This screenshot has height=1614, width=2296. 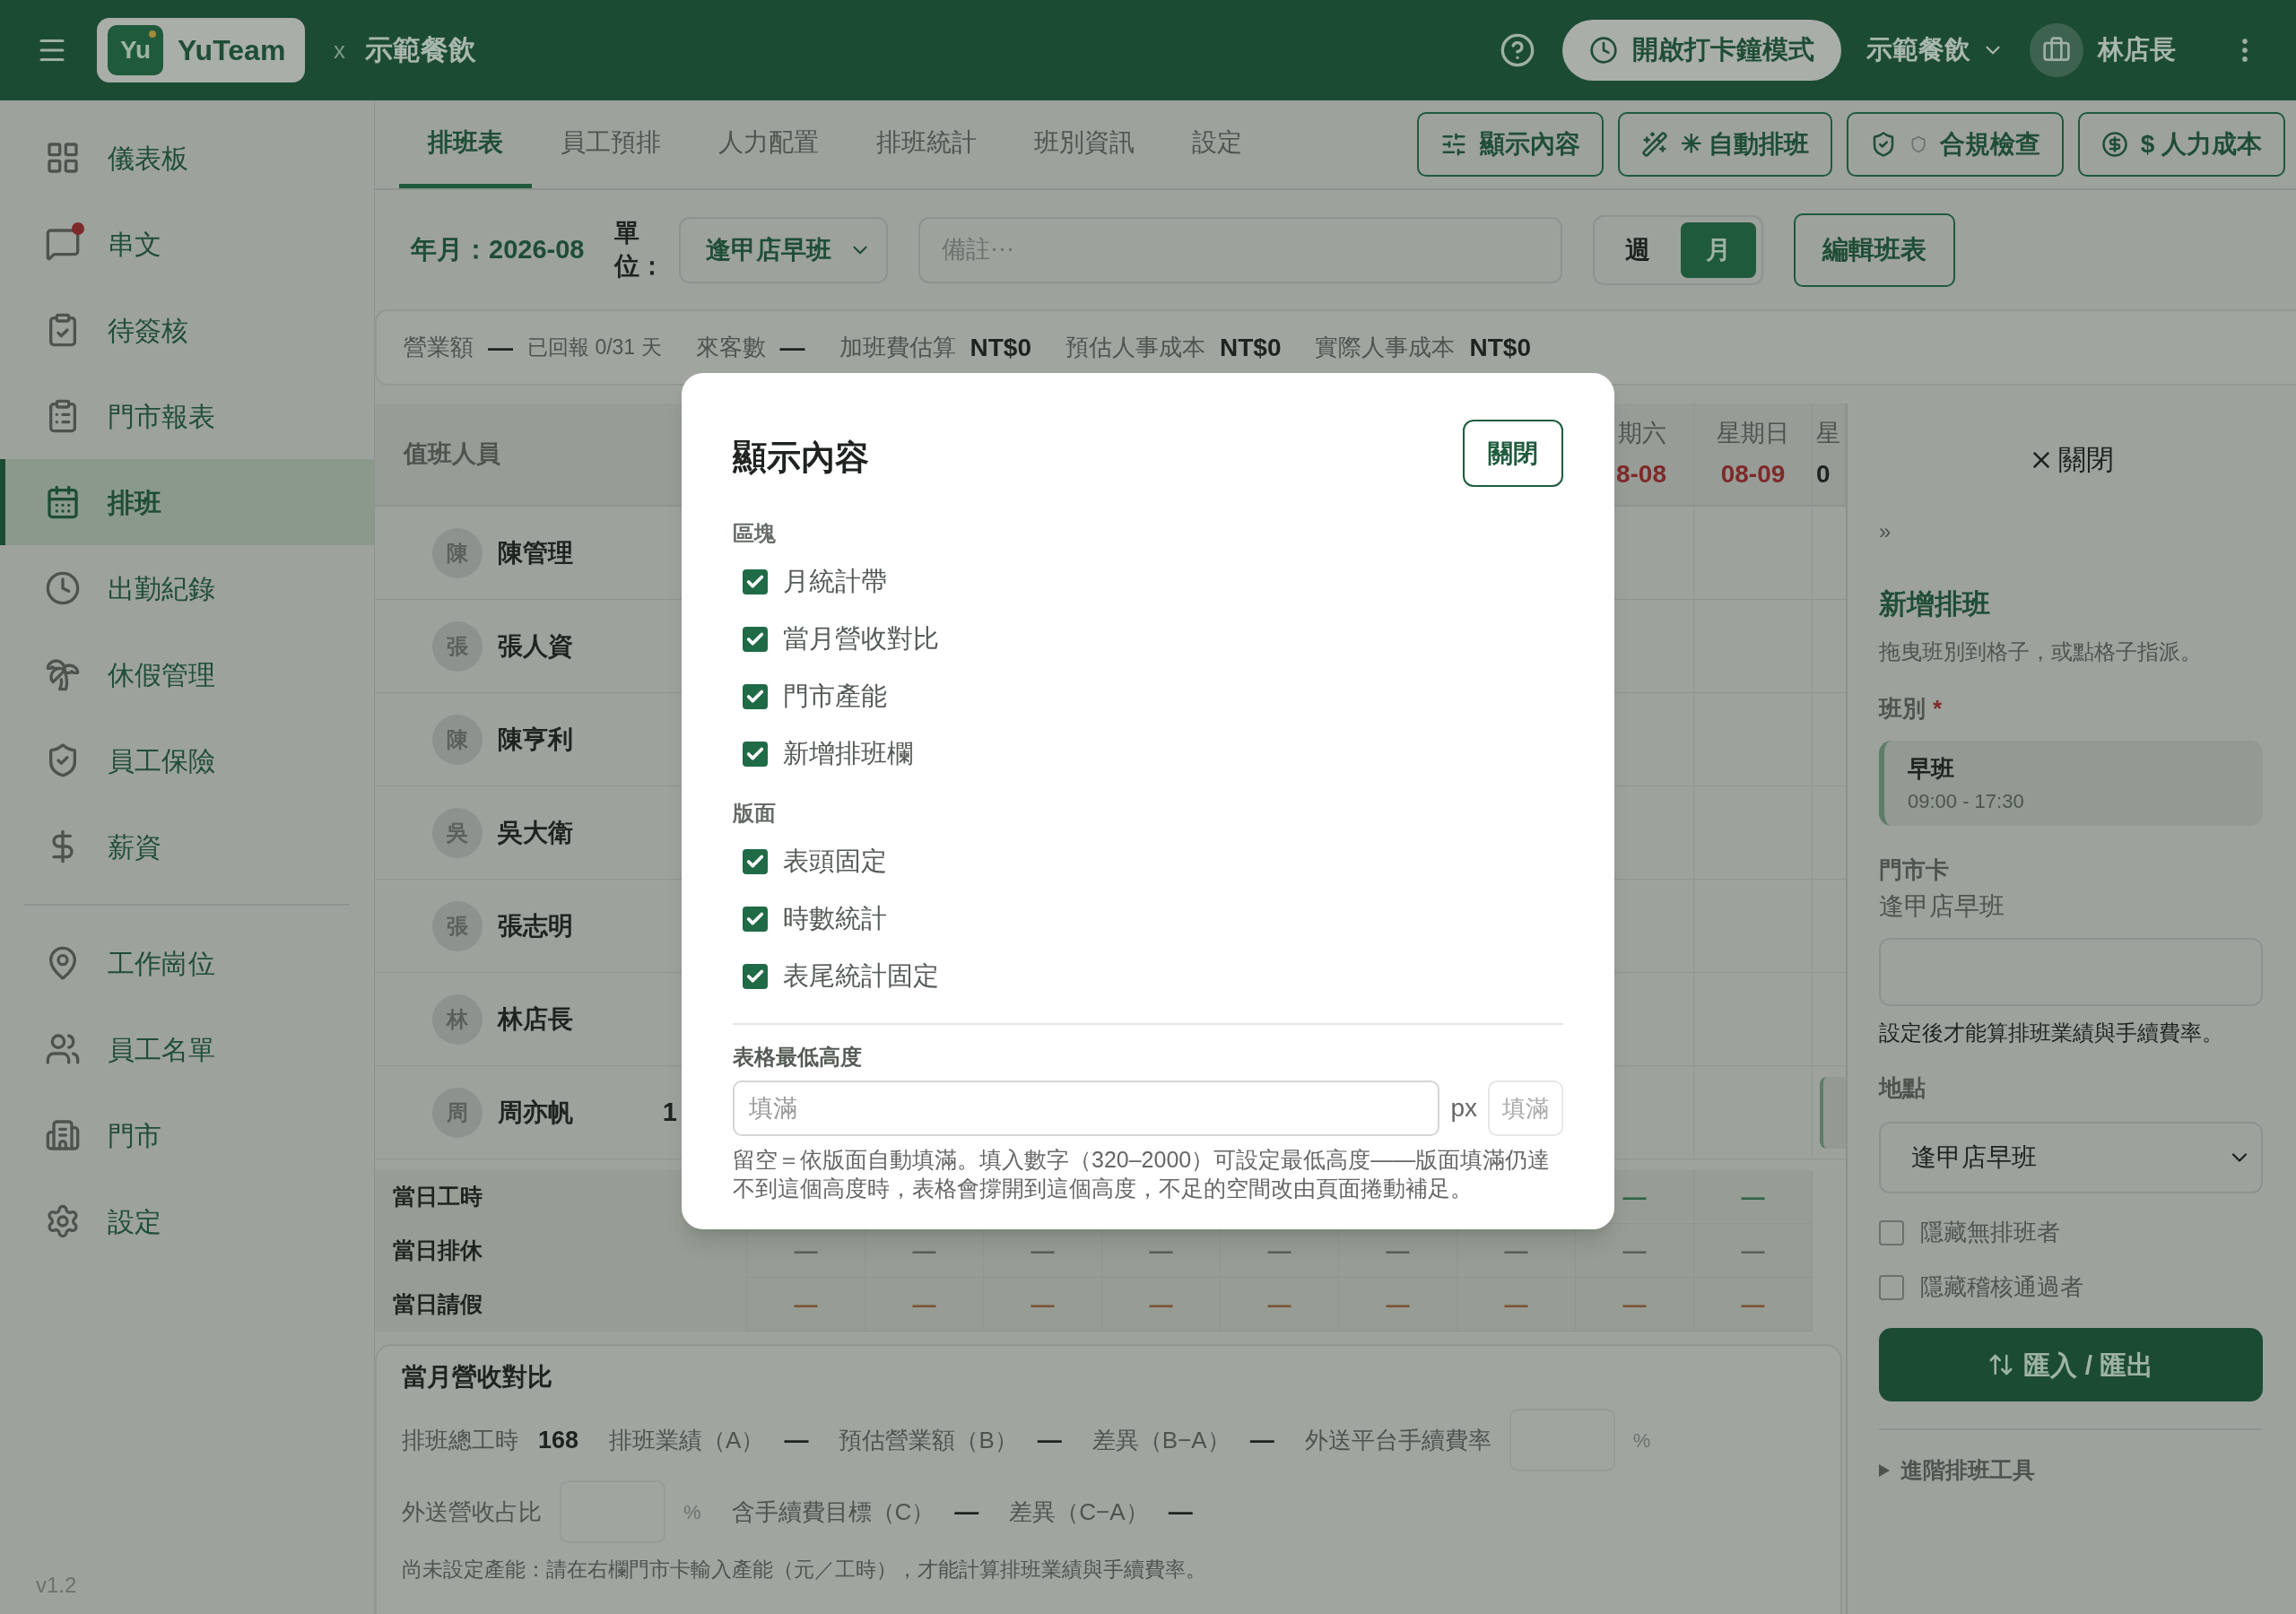 What do you see at coordinates (187, 330) in the screenshot?
I see `sidebar-item: 待簽核` at bounding box center [187, 330].